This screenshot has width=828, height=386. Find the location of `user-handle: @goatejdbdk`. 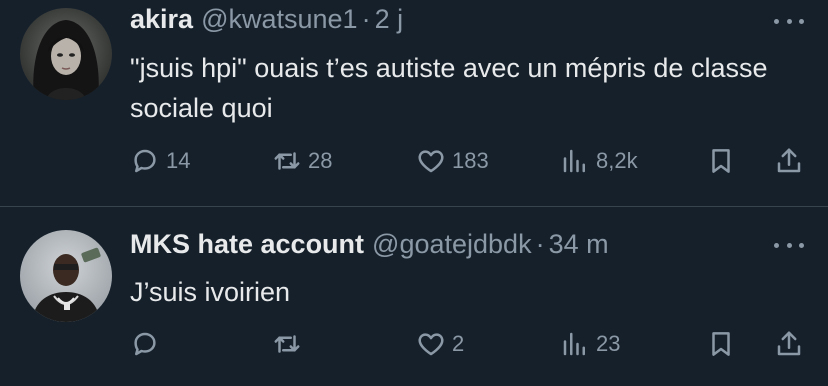

user-handle: @goatejdbdk is located at coordinates (452, 244).